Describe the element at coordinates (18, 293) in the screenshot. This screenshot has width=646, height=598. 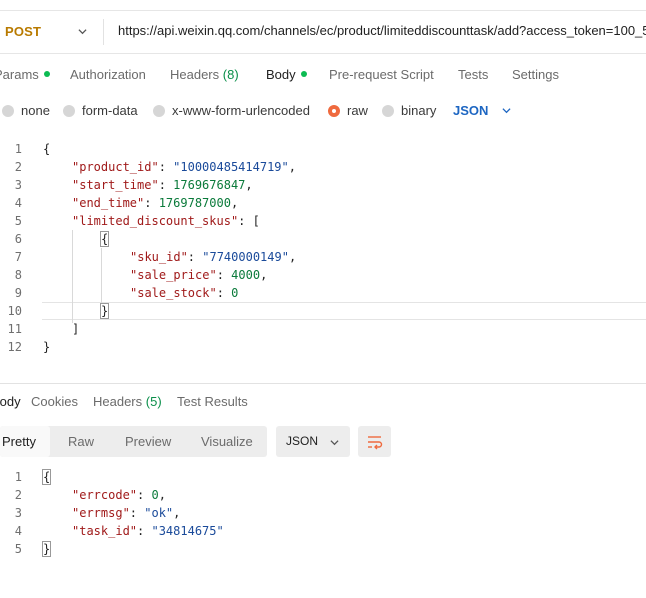
I see `line-number: 9` at that location.